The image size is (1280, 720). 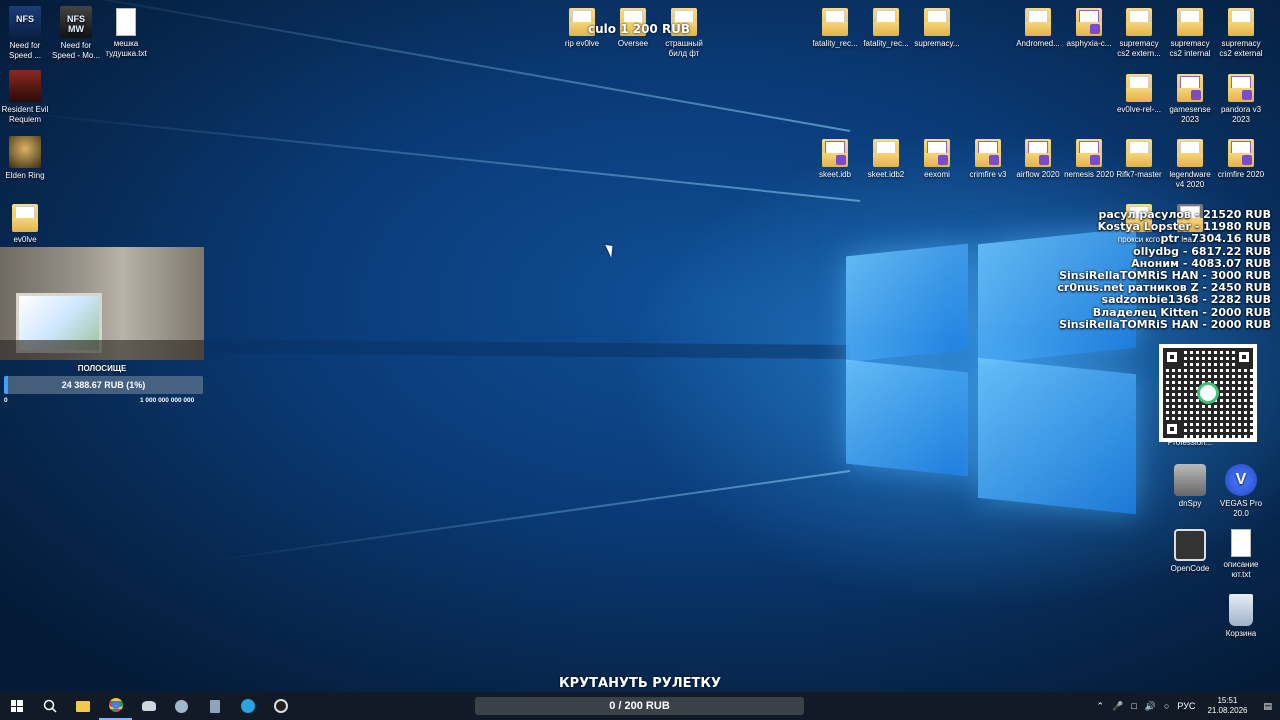 I want to click on start-button, so click(x=16, y=706).